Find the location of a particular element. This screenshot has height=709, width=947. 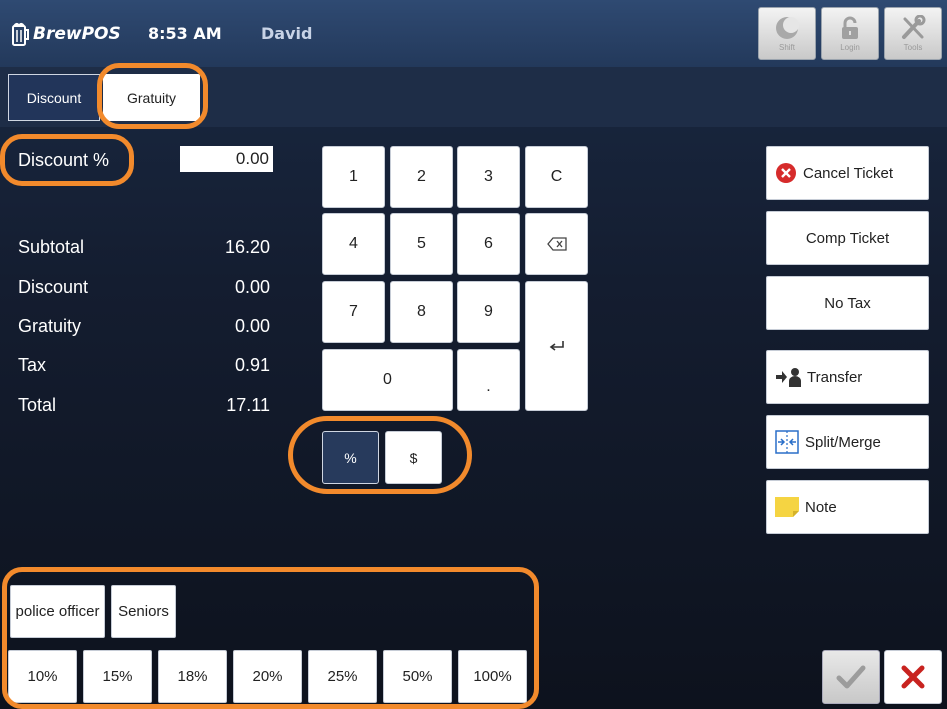

preset-percent-50: 50% is located at coordinates (417, 676).